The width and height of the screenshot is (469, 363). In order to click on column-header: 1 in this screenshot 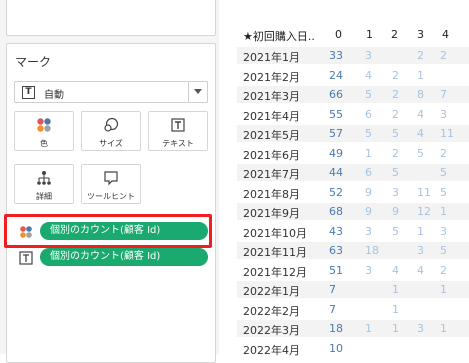, I will do `click(369, 34)`.